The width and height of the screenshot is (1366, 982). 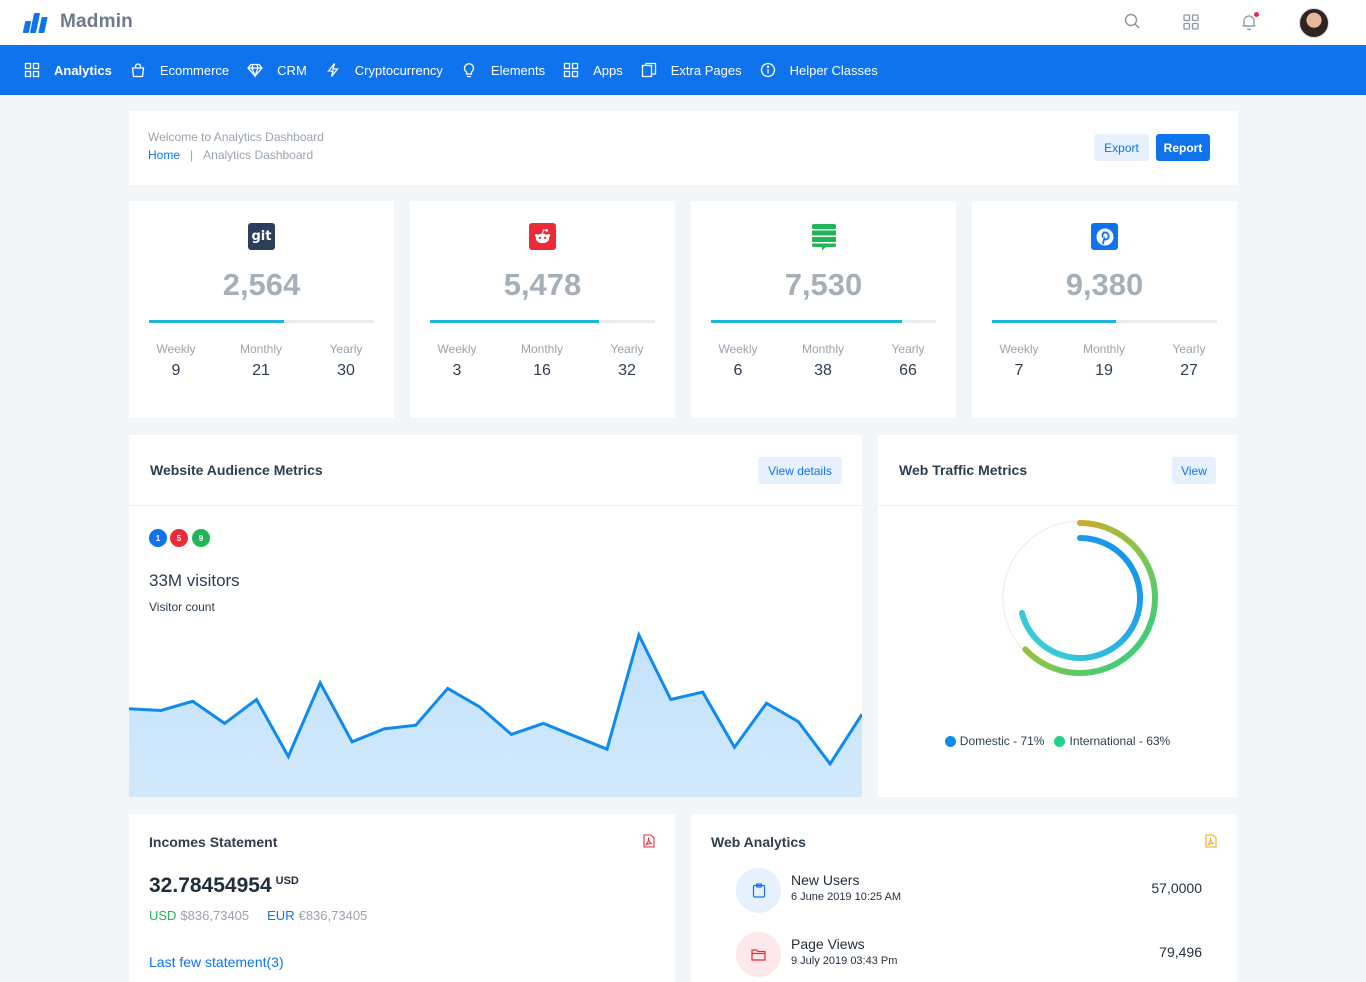 What do you see at coordinates (542, 284) in the screenshot?
I see `stat-value: 5,478` at bounding box center [542, 284].